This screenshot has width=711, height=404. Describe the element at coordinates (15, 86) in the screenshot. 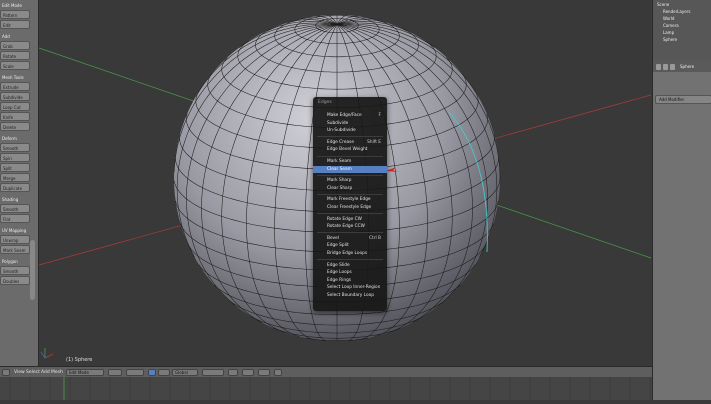

I see `shelf-button: Extrude` at that location.